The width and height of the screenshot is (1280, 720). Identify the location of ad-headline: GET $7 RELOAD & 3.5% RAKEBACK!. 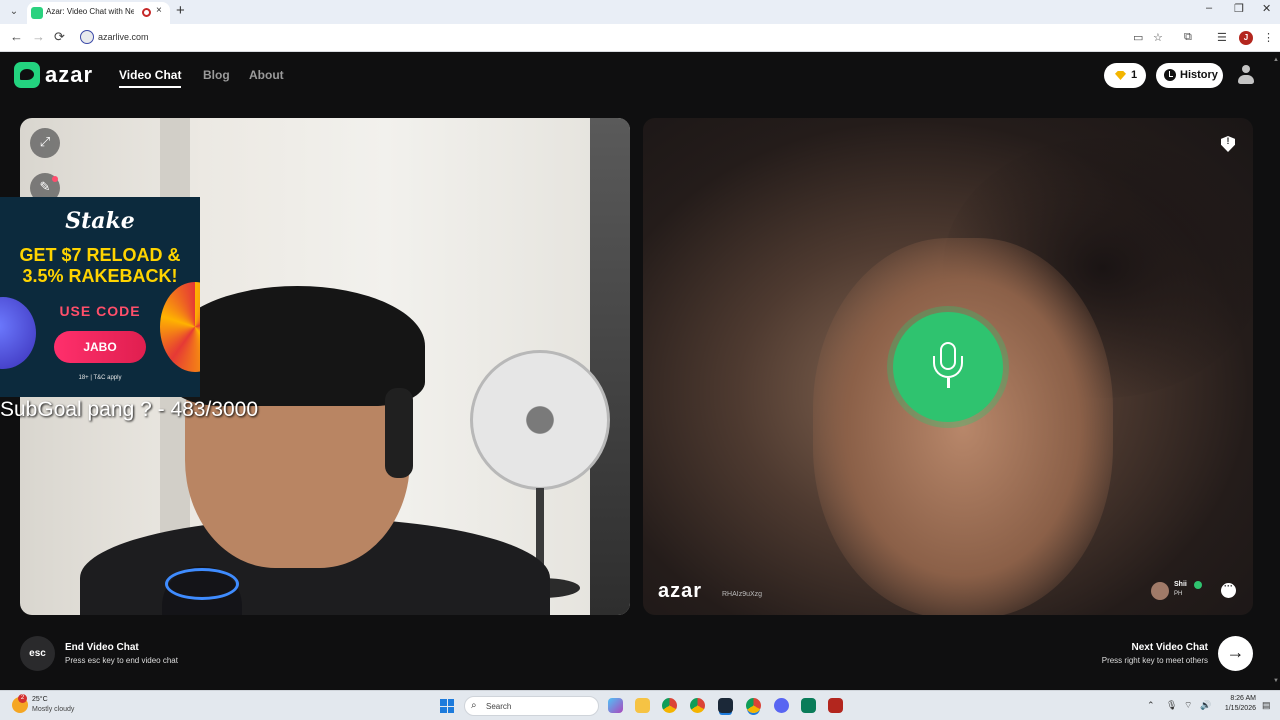
(100, 266).